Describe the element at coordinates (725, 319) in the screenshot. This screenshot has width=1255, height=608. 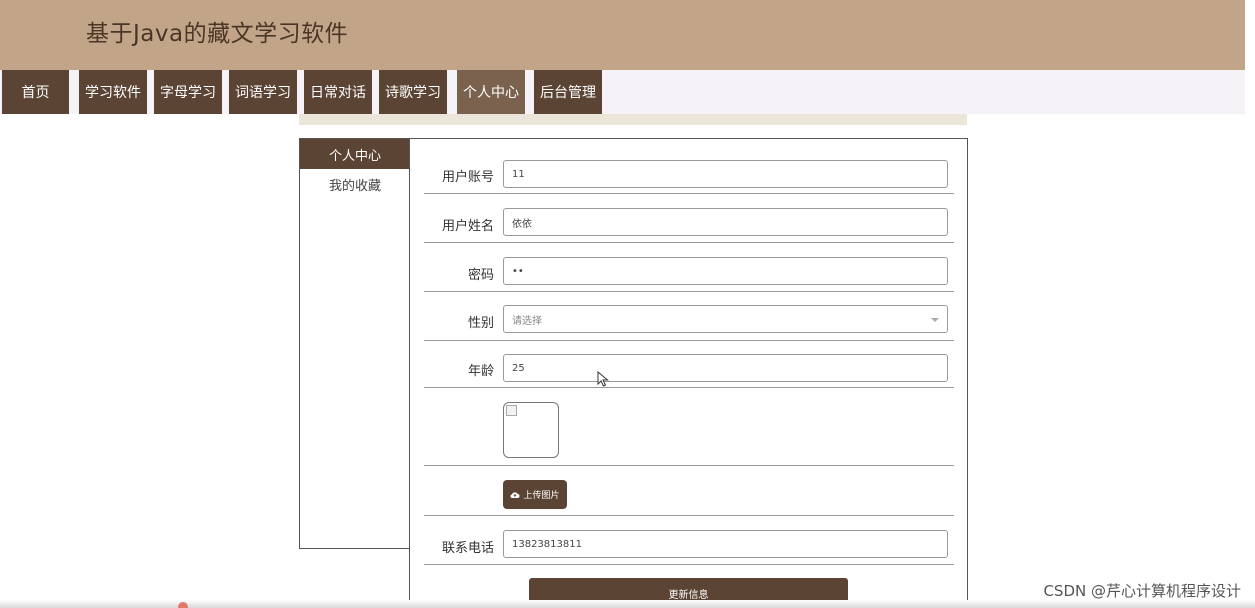
I see `gender-select: 请选择` at that location.